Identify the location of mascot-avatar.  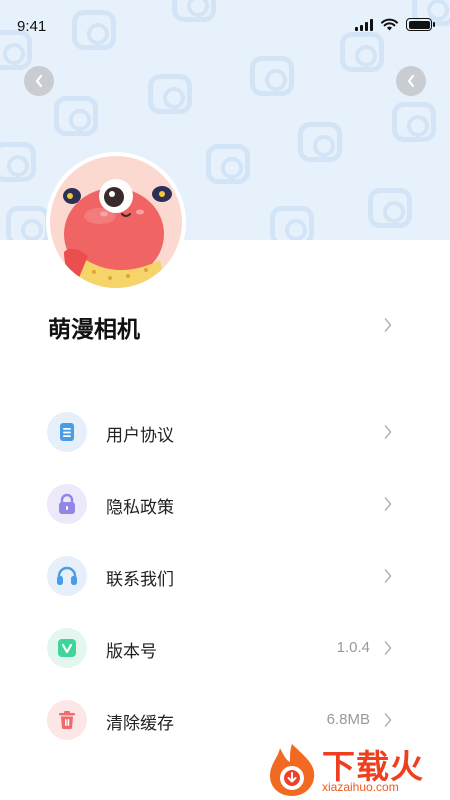
(116, 222).